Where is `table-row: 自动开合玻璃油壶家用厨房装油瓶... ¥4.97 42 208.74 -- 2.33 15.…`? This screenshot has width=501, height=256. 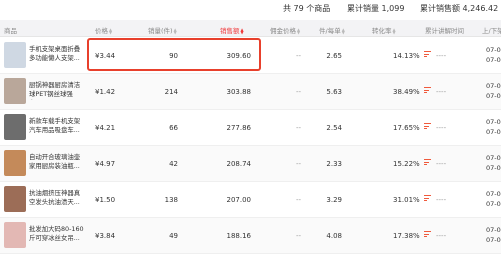 table-row: 自动开合玻璃油壶家用厨房装油瓶... ¥4.97 42 208.74 -- 2.33 15.… is located at coordinates (250, 164).